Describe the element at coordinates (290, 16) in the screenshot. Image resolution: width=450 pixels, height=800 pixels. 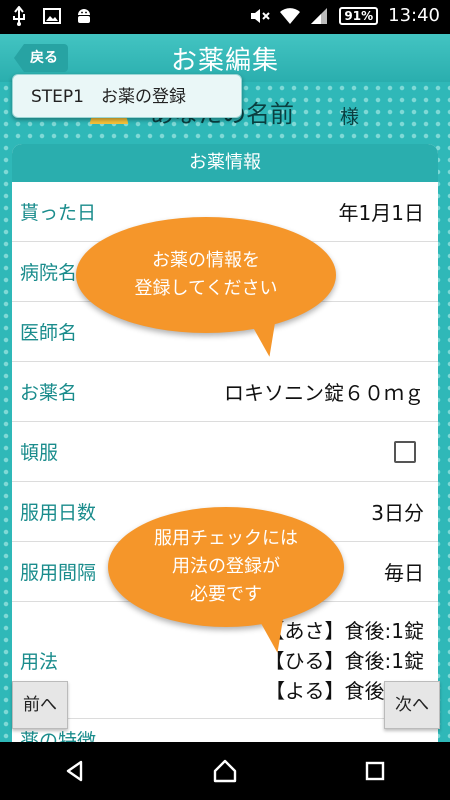
I see `wifi-icon` at that location.